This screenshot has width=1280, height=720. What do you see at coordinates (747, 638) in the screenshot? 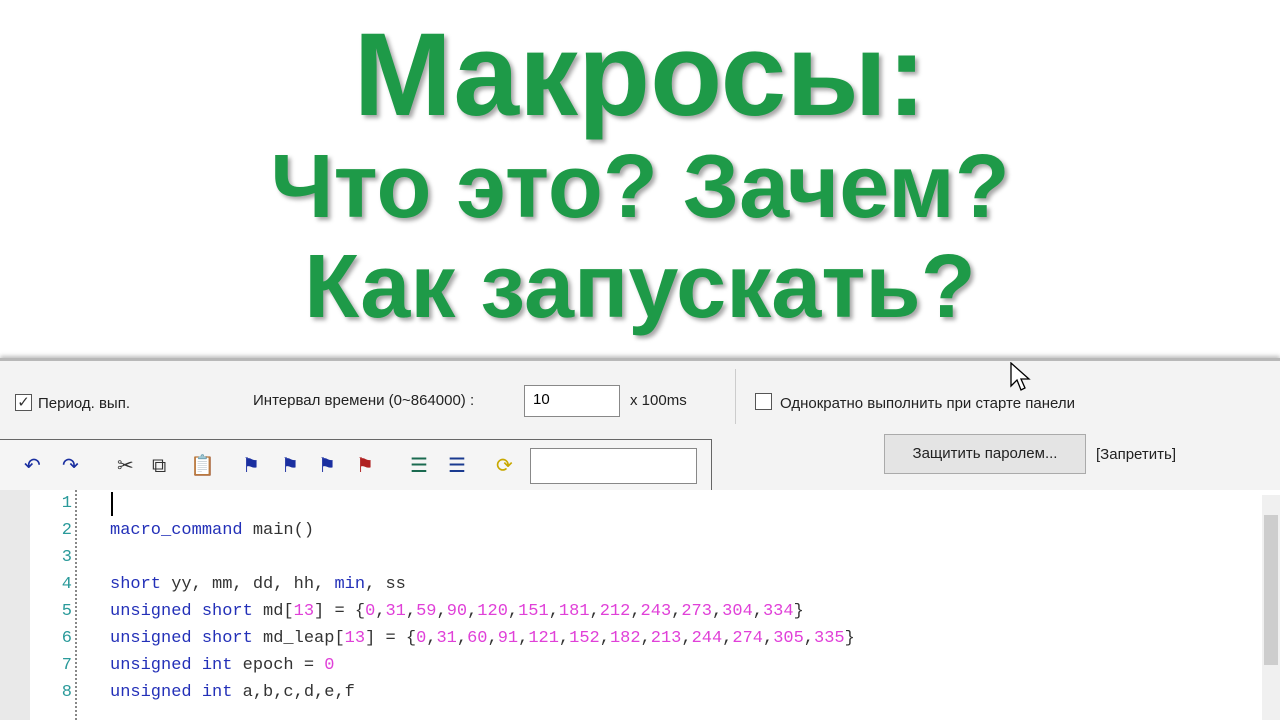
I see `code-number: 274` at bounding box center [747, 638].